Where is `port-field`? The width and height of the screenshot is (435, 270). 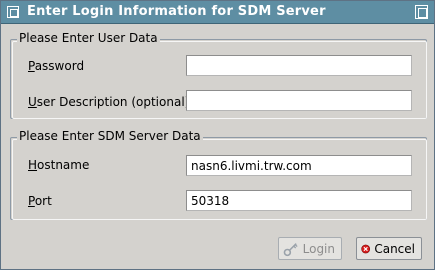 port-field is located at coordinates (299, 200).